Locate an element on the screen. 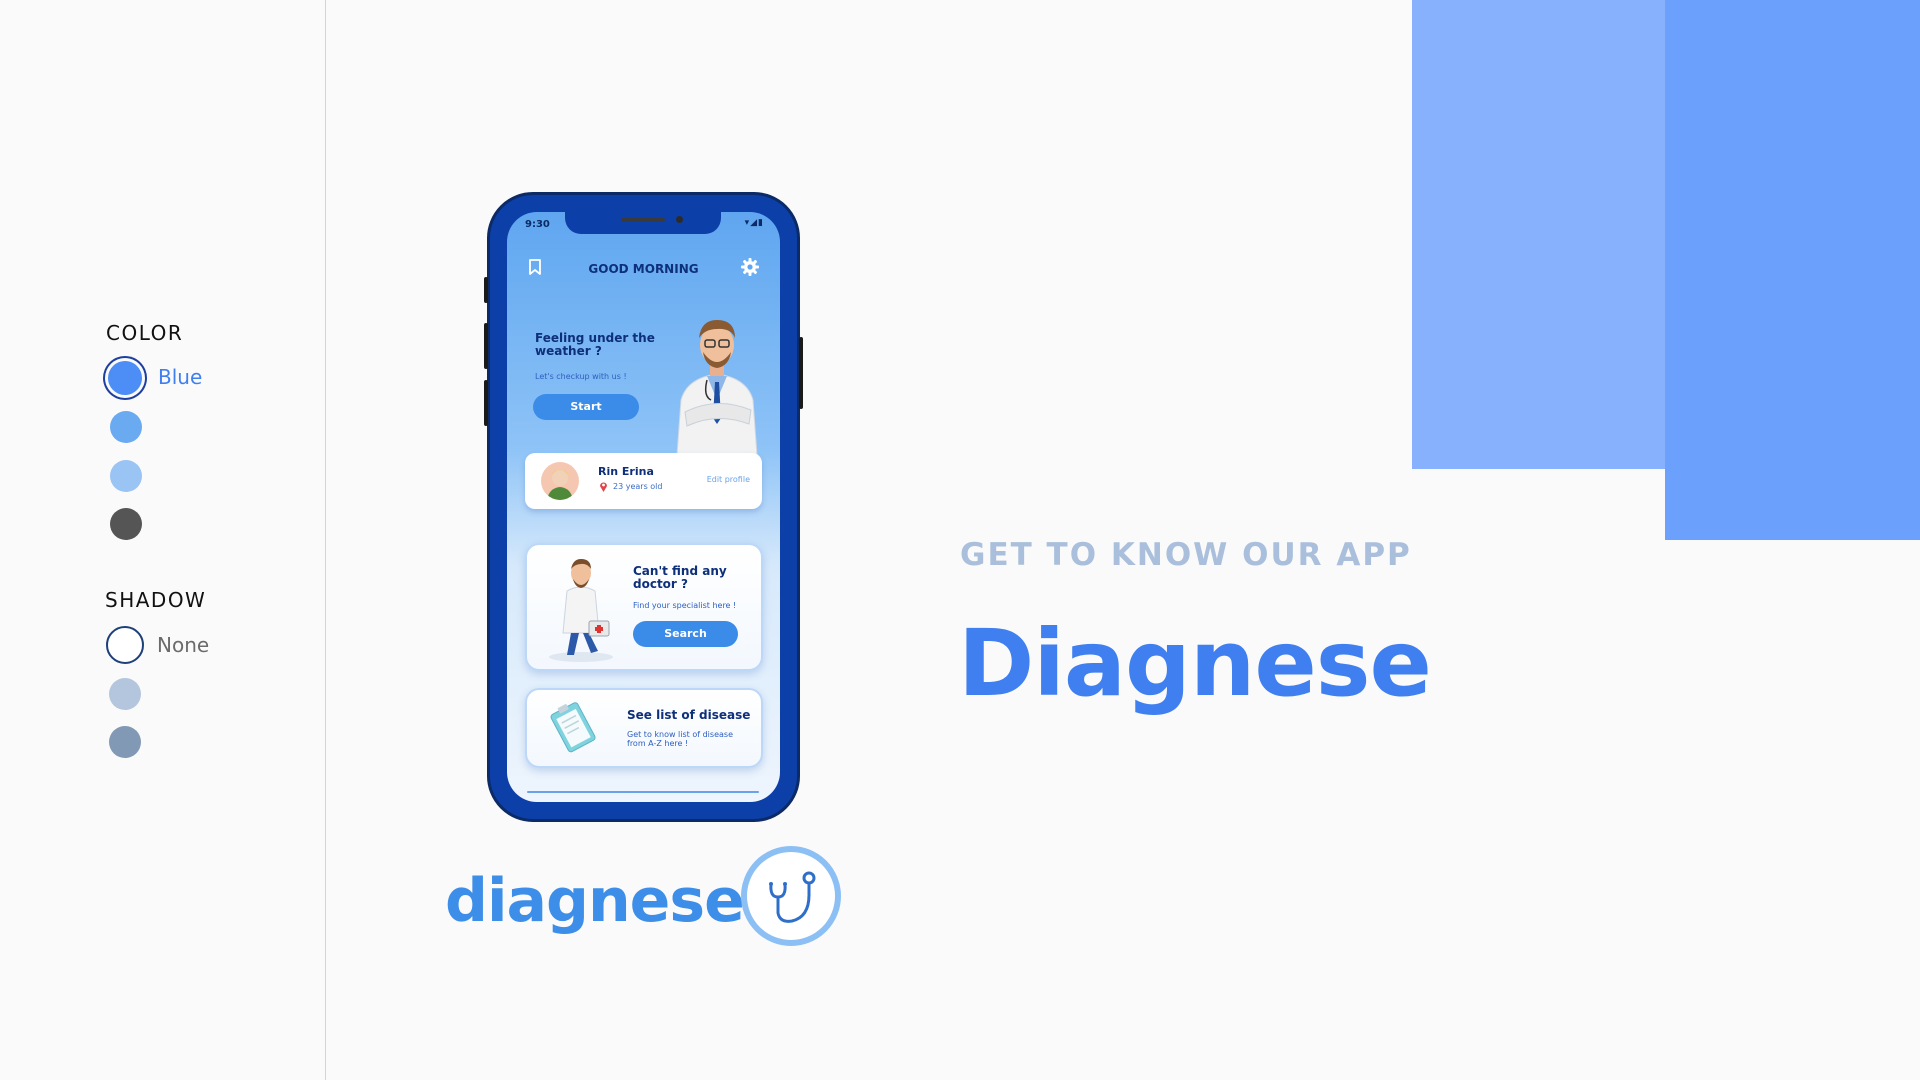  phone-power-button is located at coordinates (801, 373).